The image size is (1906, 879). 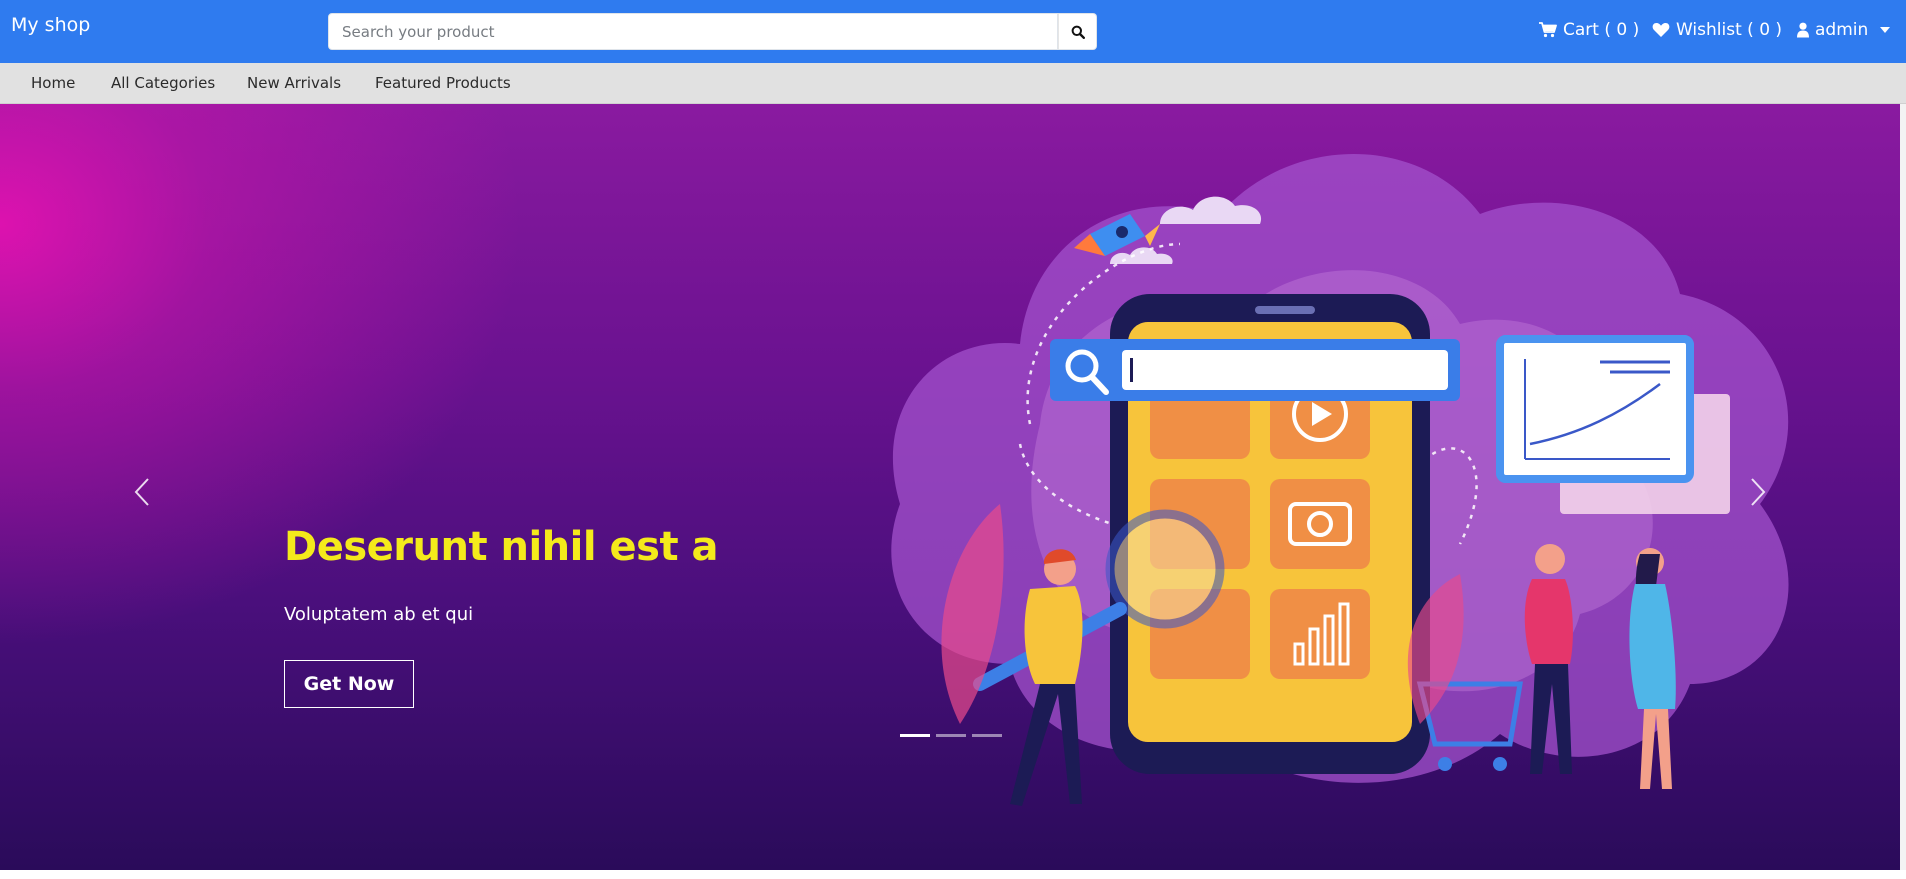 I want to click on cart-icon, so click(x=1548, y=30).